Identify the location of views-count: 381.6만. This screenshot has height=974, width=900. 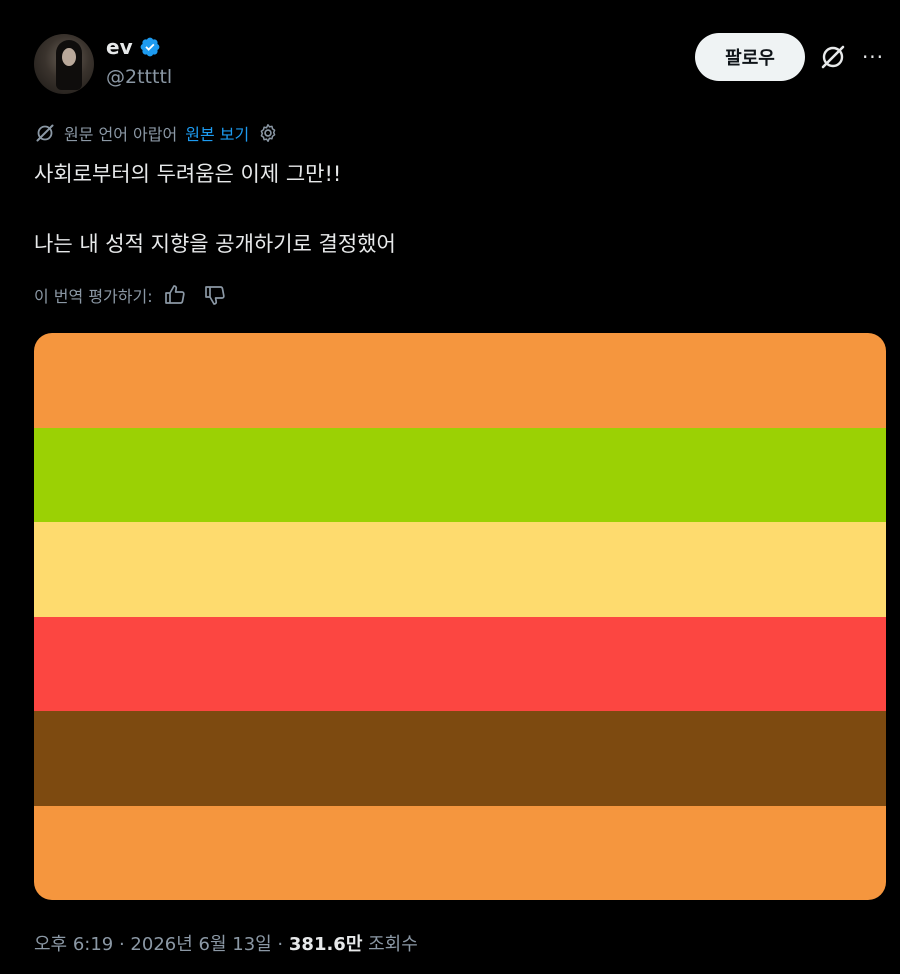
(325, 944).